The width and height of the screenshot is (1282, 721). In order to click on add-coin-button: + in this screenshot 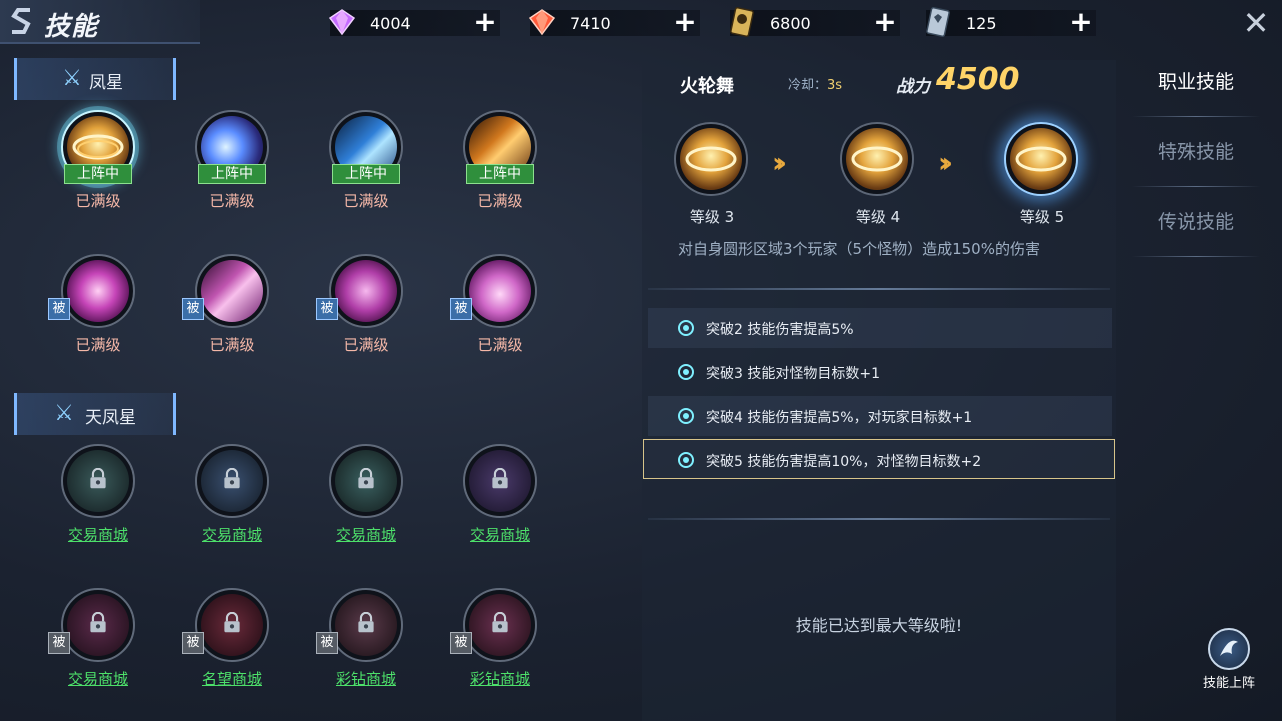, I will do `click(885, 22)`.